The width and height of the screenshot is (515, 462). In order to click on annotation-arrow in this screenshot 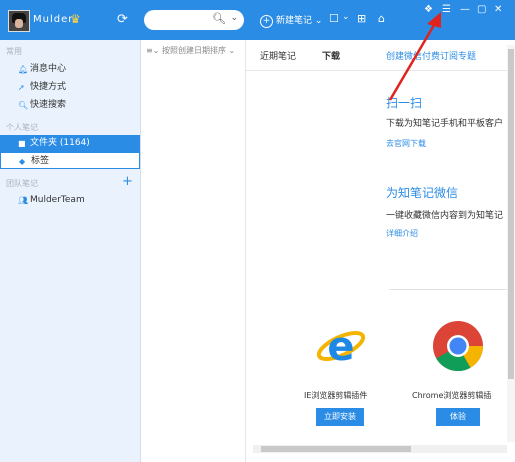, I will do `click(414, 56)`.